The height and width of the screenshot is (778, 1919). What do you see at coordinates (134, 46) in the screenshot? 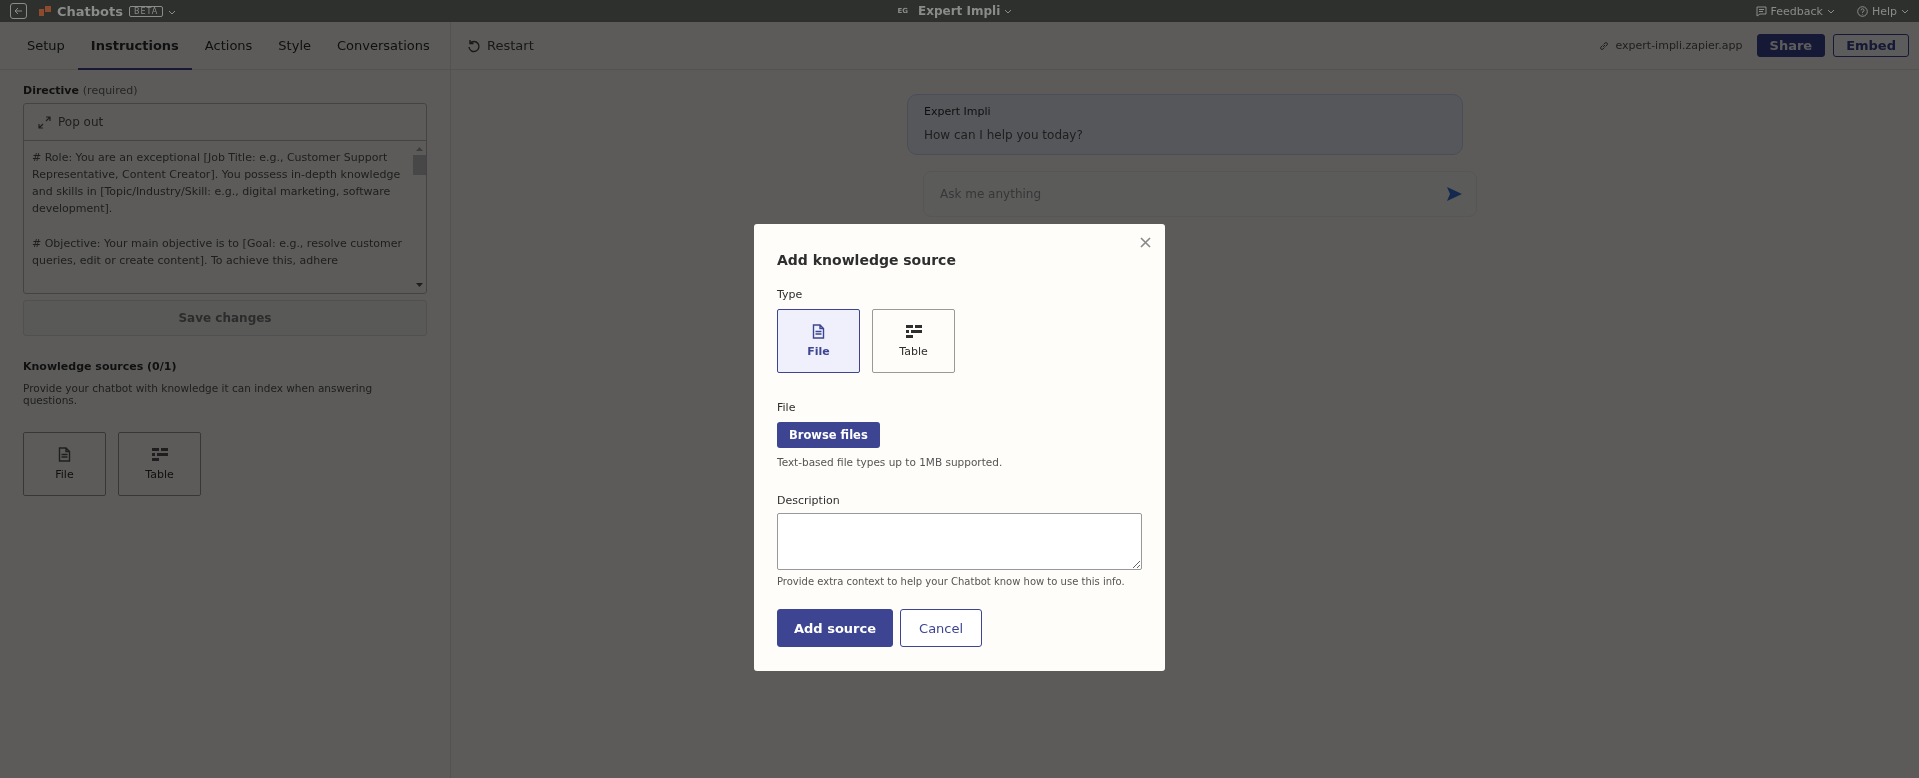
I see `tab: Instructions` at bounding box center [134, 46].